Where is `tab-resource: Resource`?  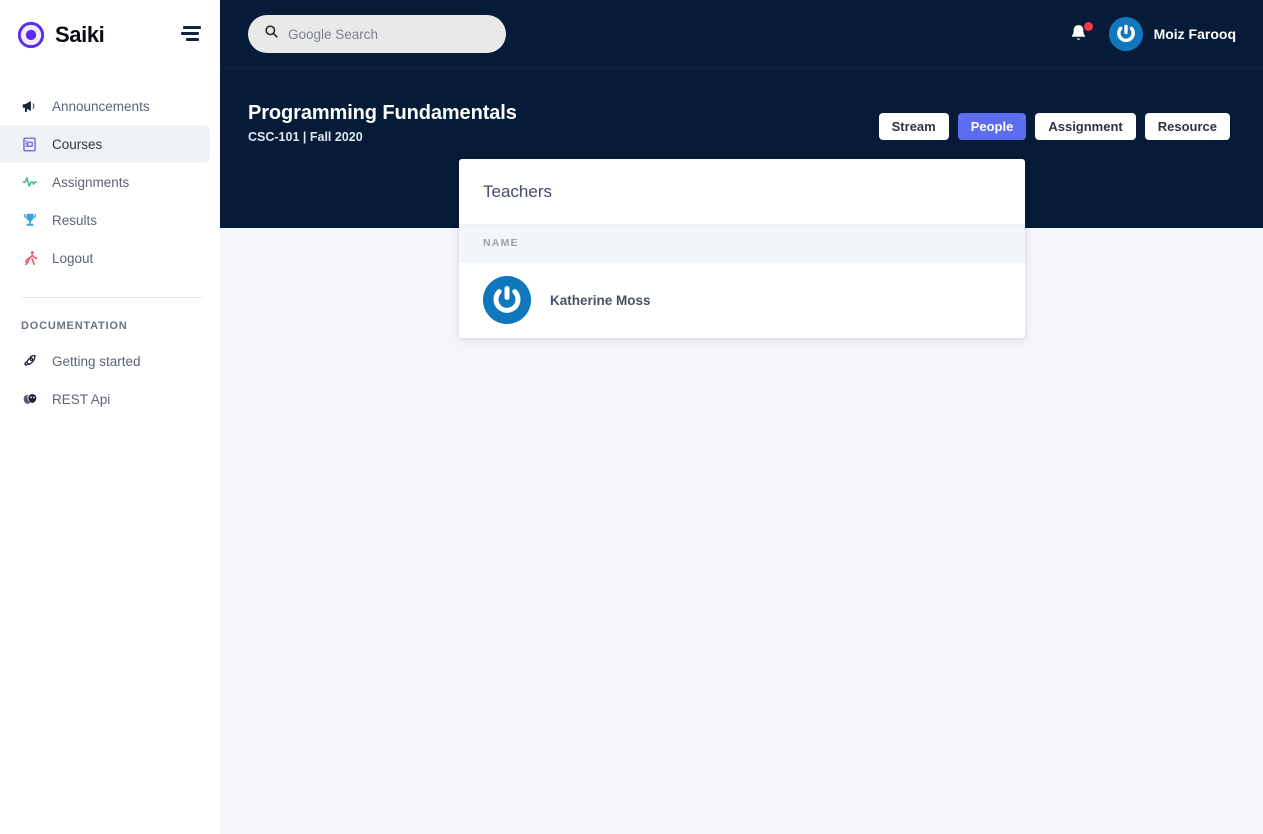 tab-resource: Resource is located at coordinates (1187, 126).